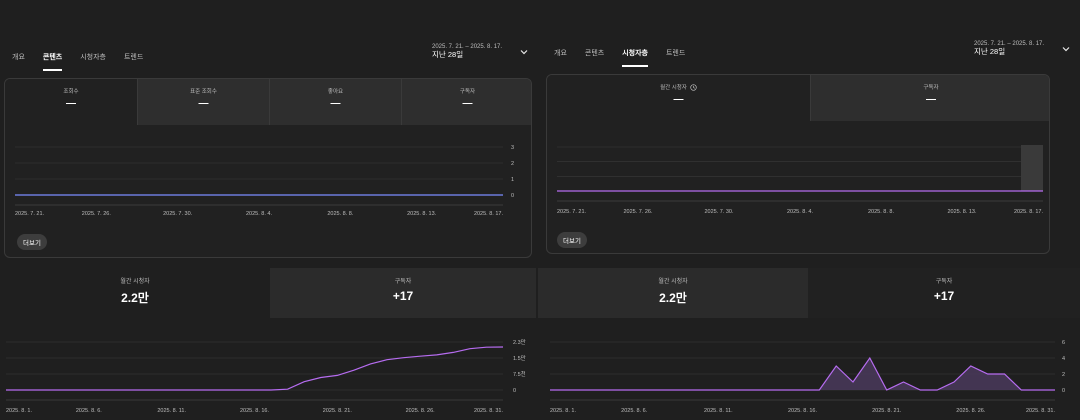 Image resolution: width=1080 pixels, height=420 pixels. What do you see at coordinates (1063, 359) in the screenshot?
I see `y-tick-label: 4` at bounding box center [1063, 359].